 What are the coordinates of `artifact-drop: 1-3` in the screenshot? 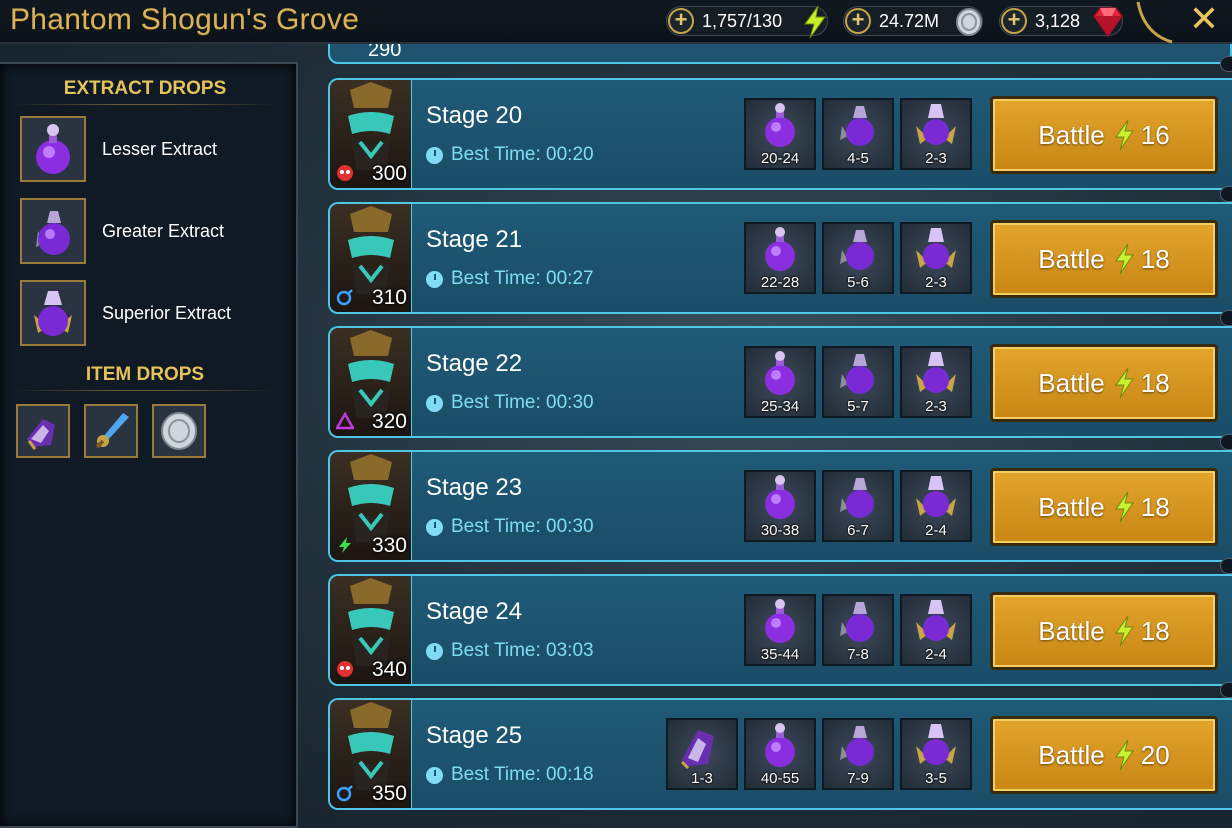 It's located at (702, 754).